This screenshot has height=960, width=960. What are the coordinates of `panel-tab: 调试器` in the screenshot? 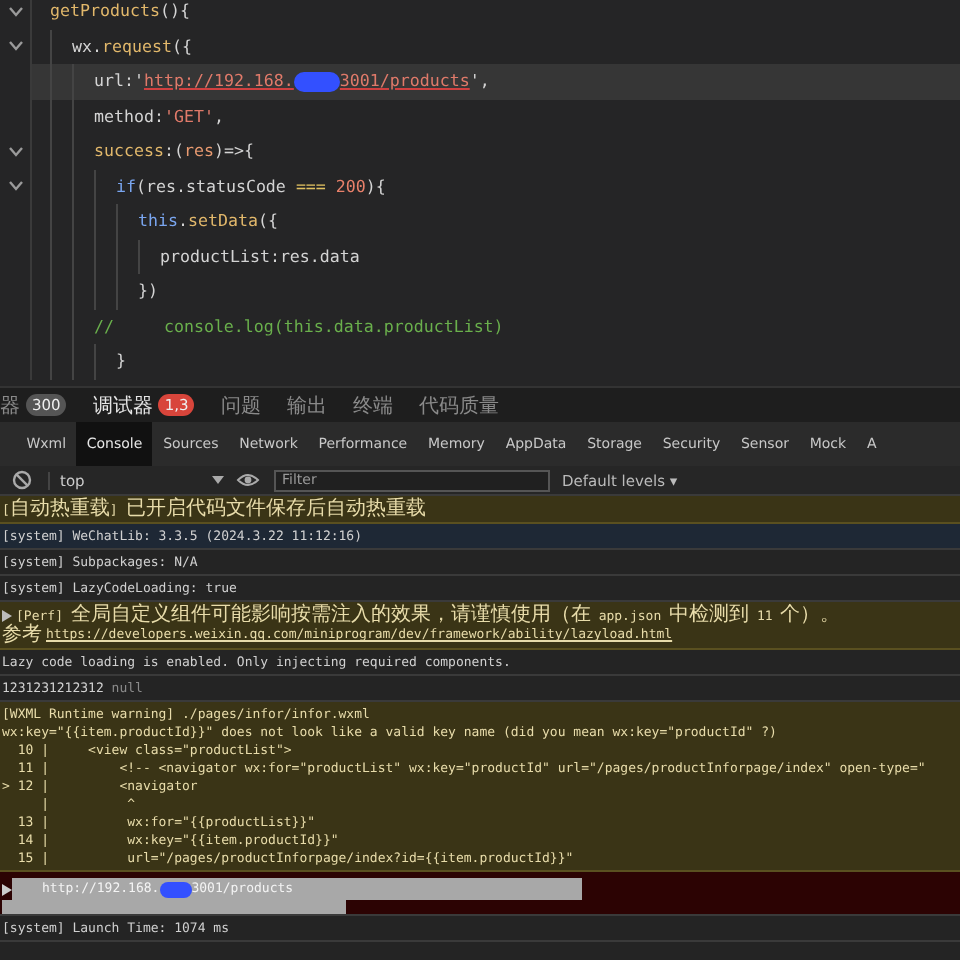 It's located at (122, 405).